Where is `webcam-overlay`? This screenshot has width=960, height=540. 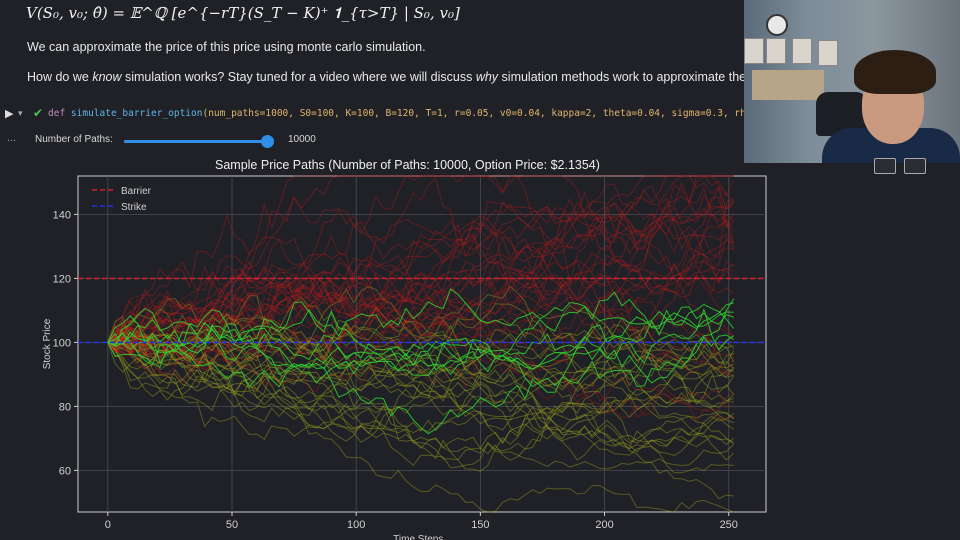 webcam-overlay is located at coordinates (852, 81).